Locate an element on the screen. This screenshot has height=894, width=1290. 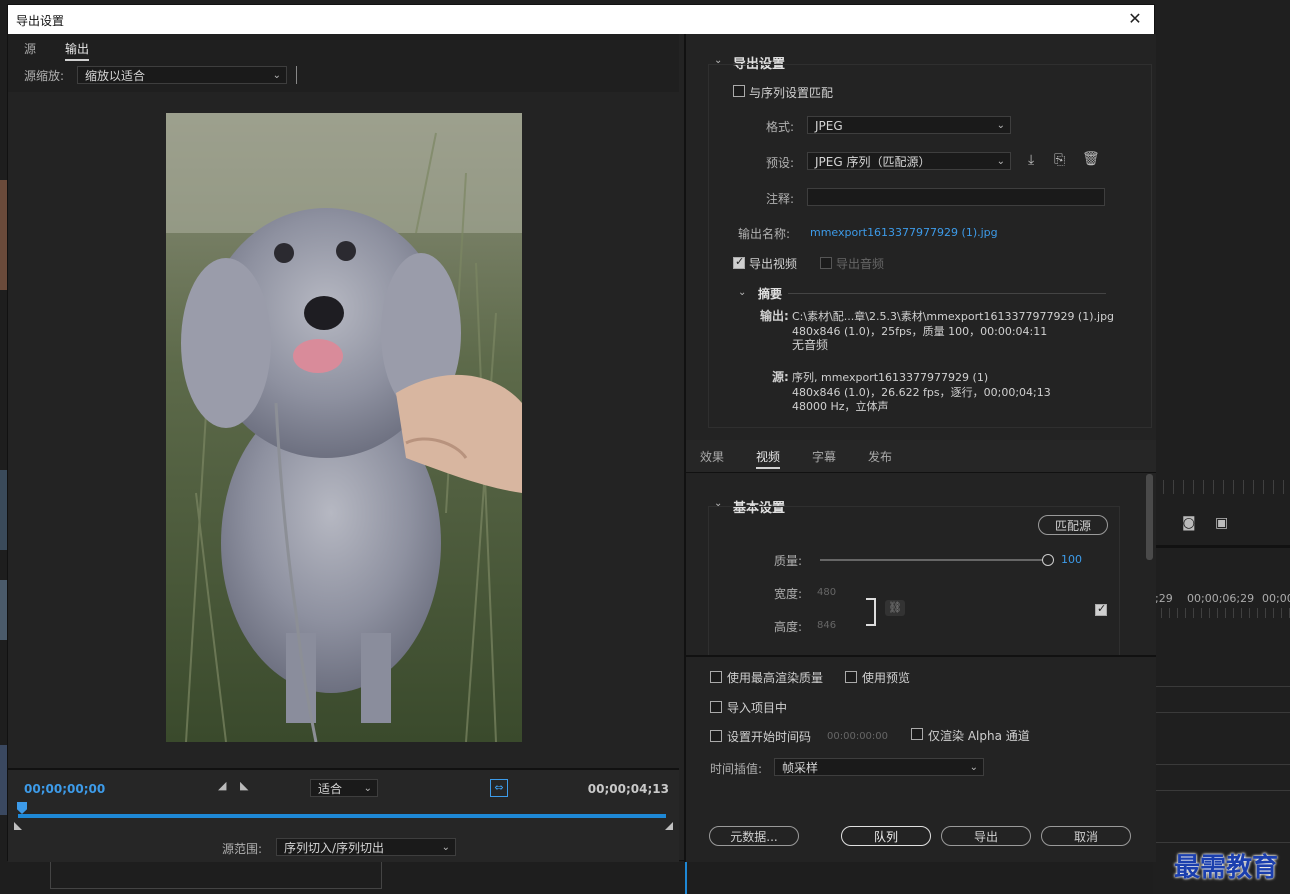
height-value: 846 is located at coordinates (826, 625).